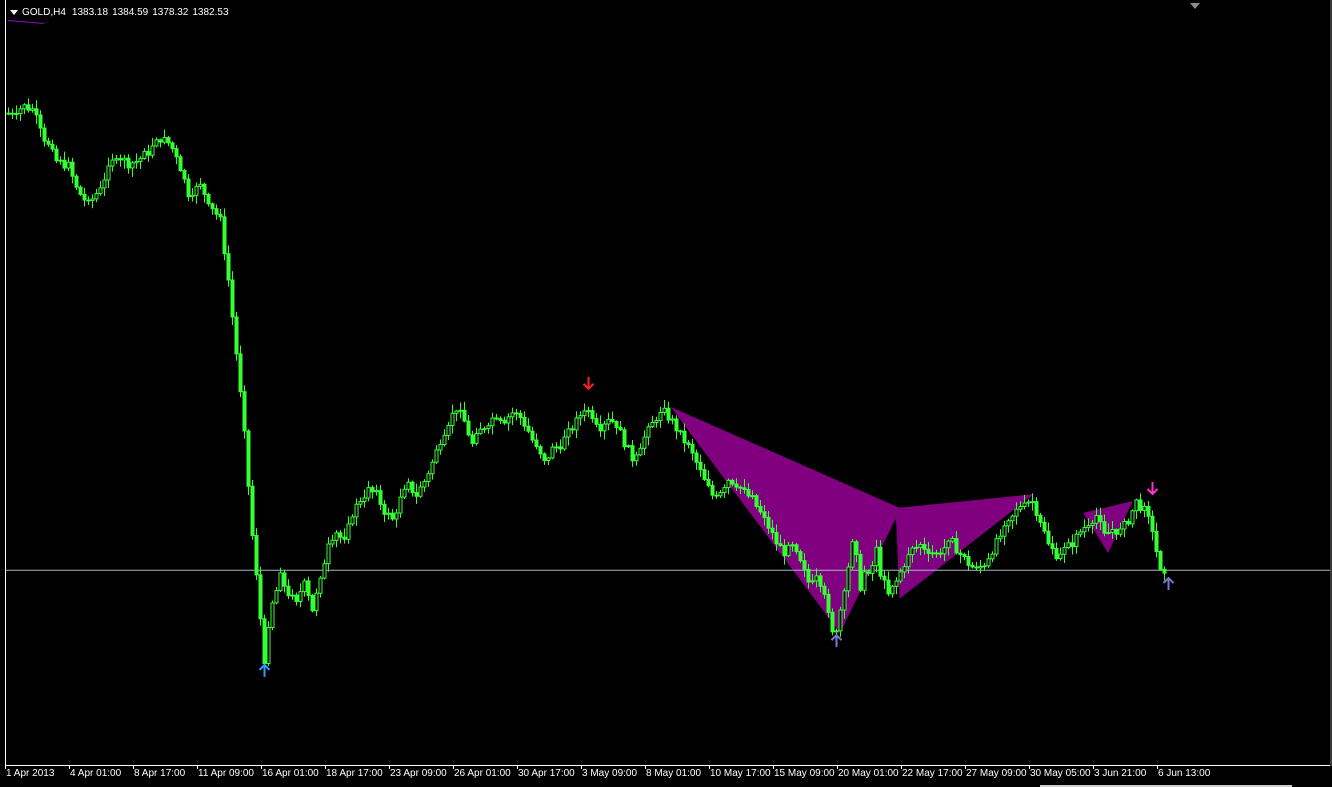 The width and height of the screenshot is (1332, 787). What do you see at coordinates (5, 383) in the screenshot?
I see `plot-left-border` at bounding box center [5, 383].